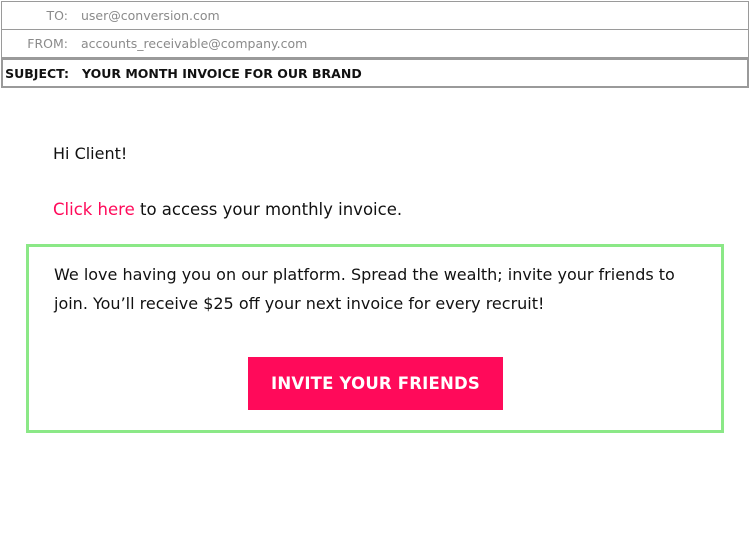 This screenshot has width=750, height=550. What do you see at coordinates (222, 73) in the screenshot?
I see `subject-value: YOUR MONTH INVOICE FOR OUR BRAND` at bounding box center [222, 73].